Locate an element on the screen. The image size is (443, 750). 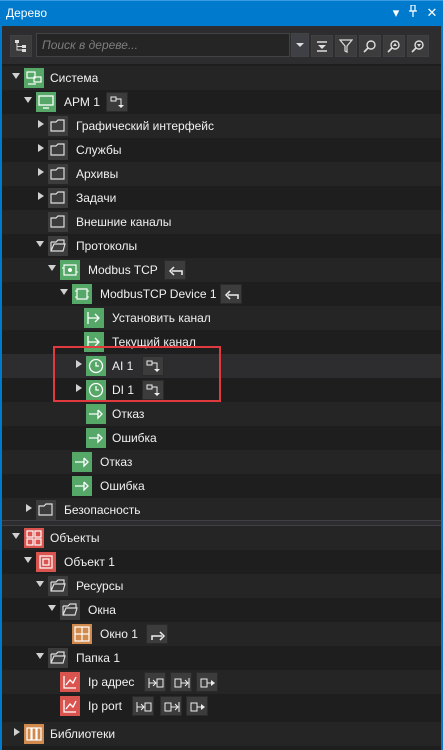
tree-item-fail-inner: Отказ is located at coordinates (221, 414).